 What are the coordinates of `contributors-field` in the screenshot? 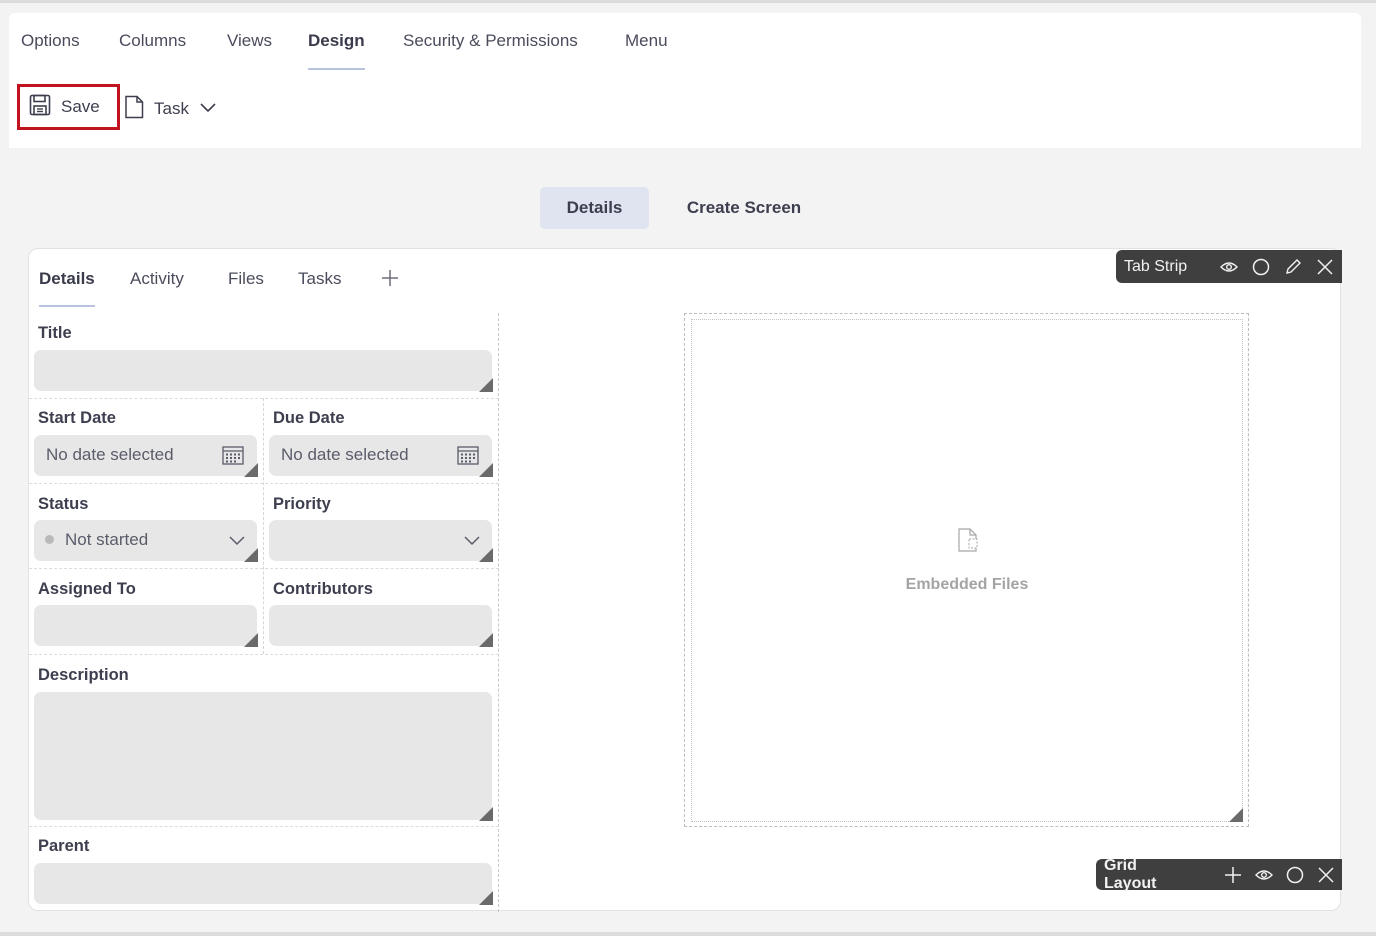 It's located at (381, 626).